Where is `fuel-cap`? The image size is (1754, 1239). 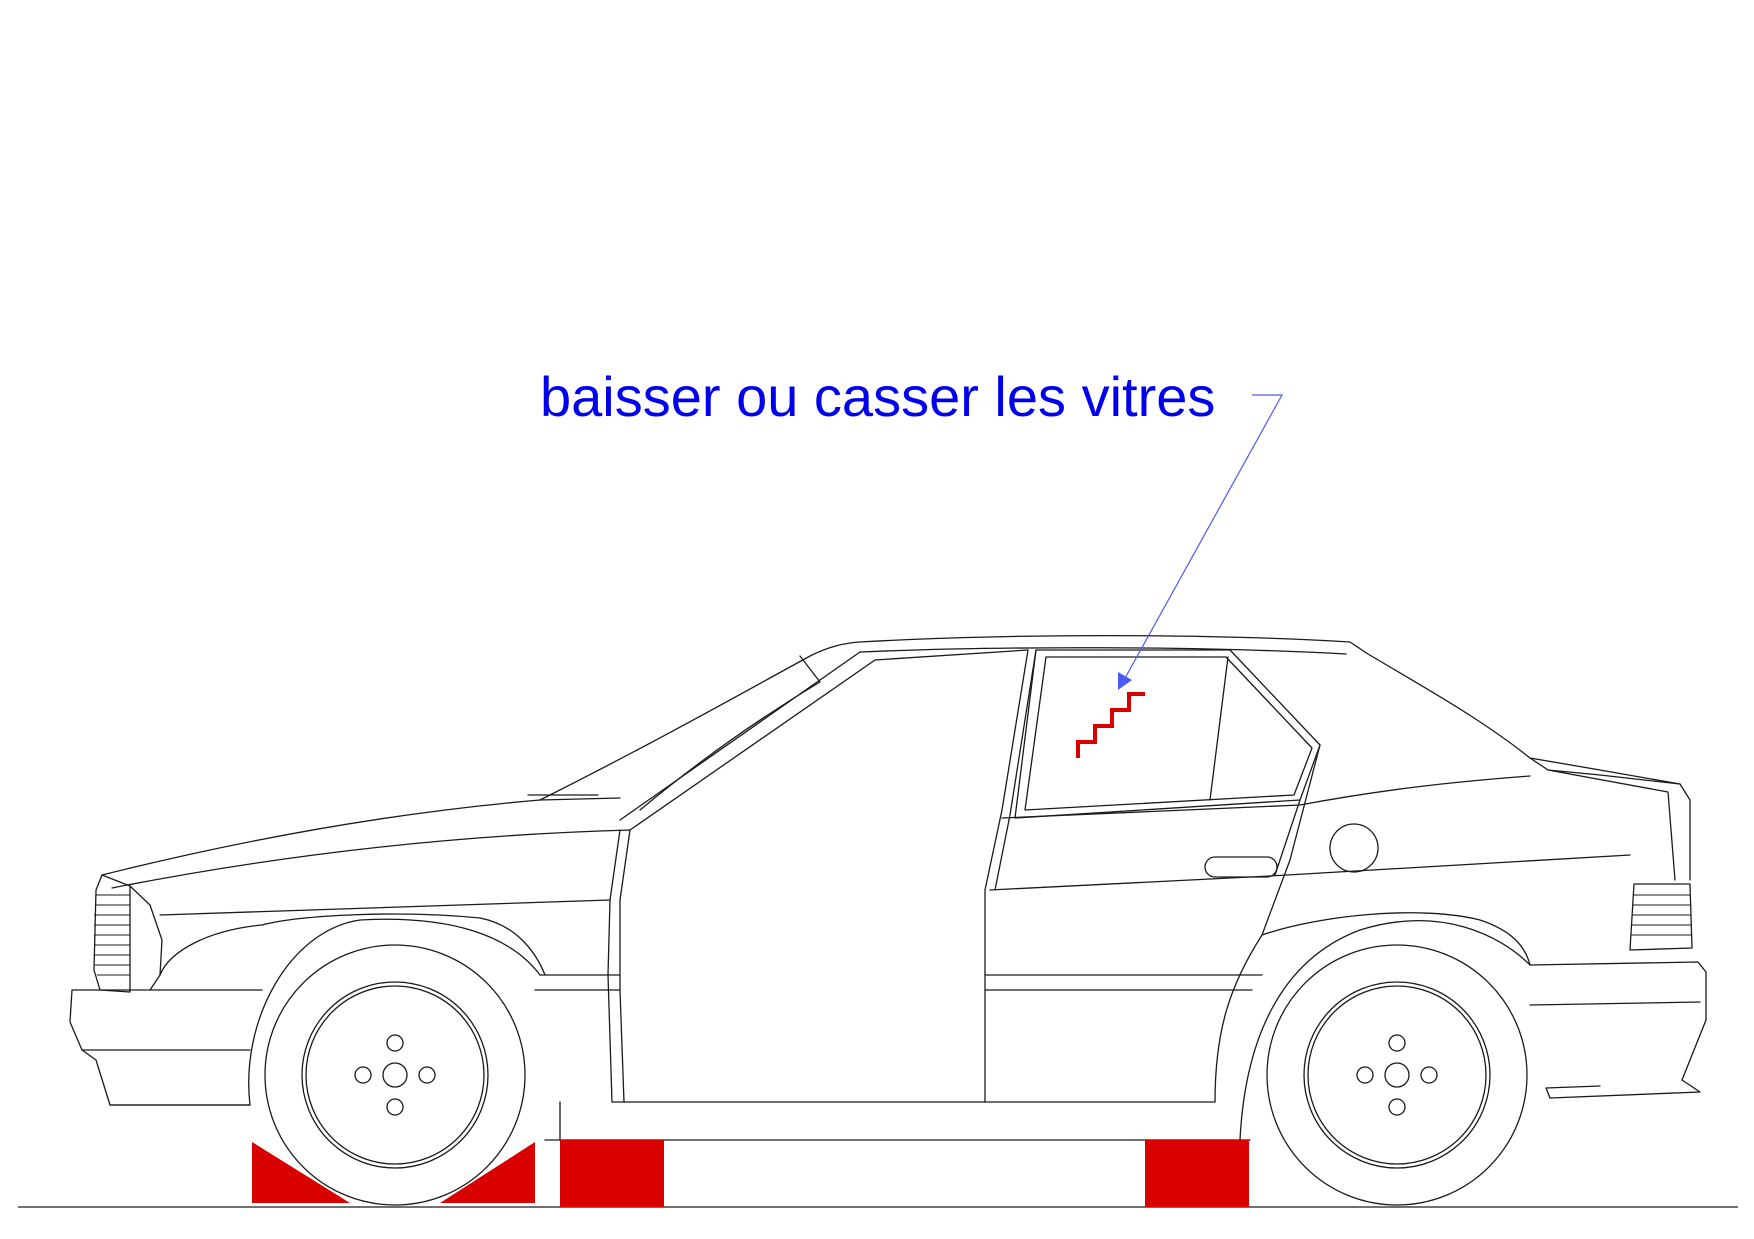
fuel-cap is located at coordinates (1354, 848).